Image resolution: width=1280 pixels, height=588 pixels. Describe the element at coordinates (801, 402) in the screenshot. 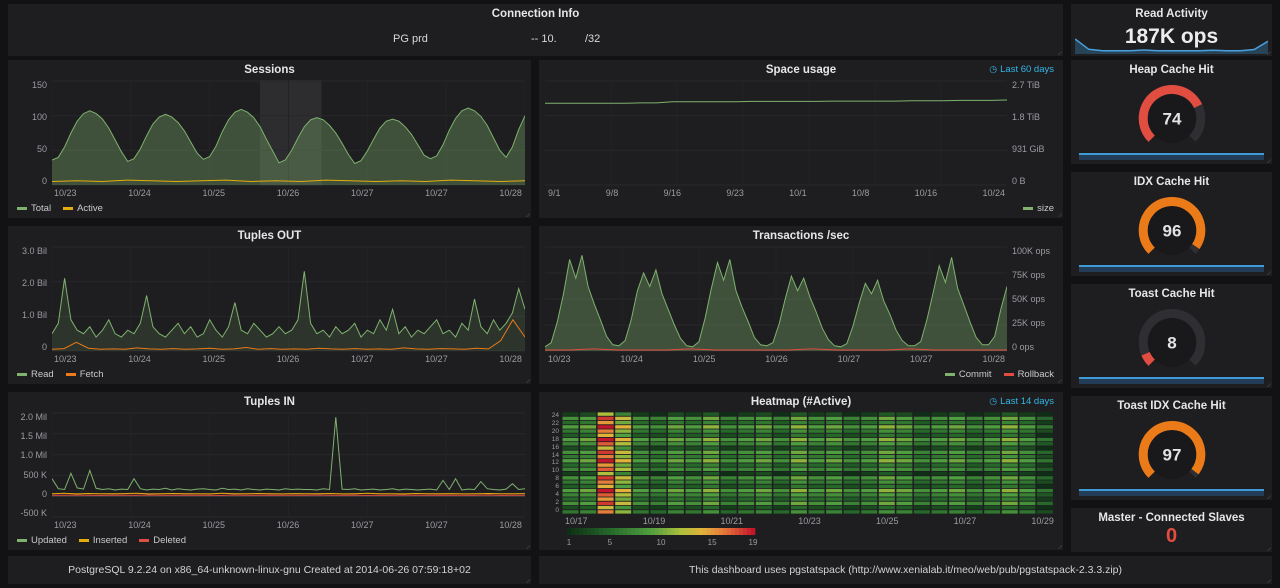

I see `panel-title: Heatmap (#Active)` at that location.